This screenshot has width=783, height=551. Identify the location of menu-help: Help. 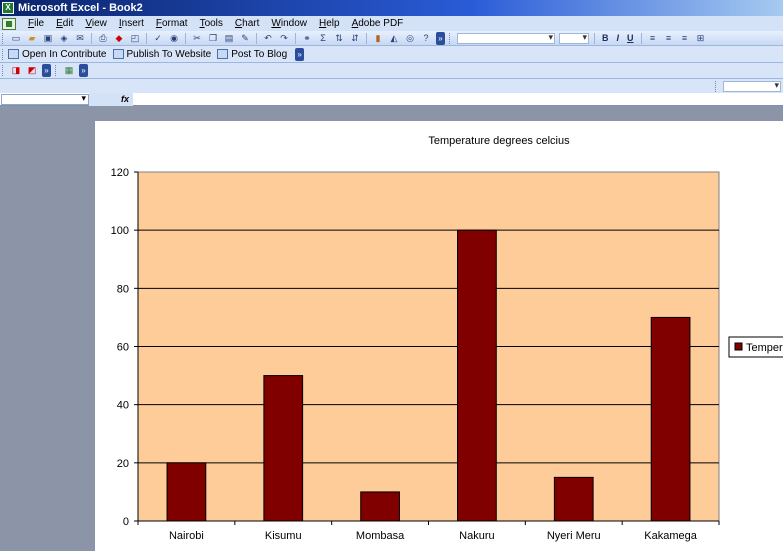
(329, 23).